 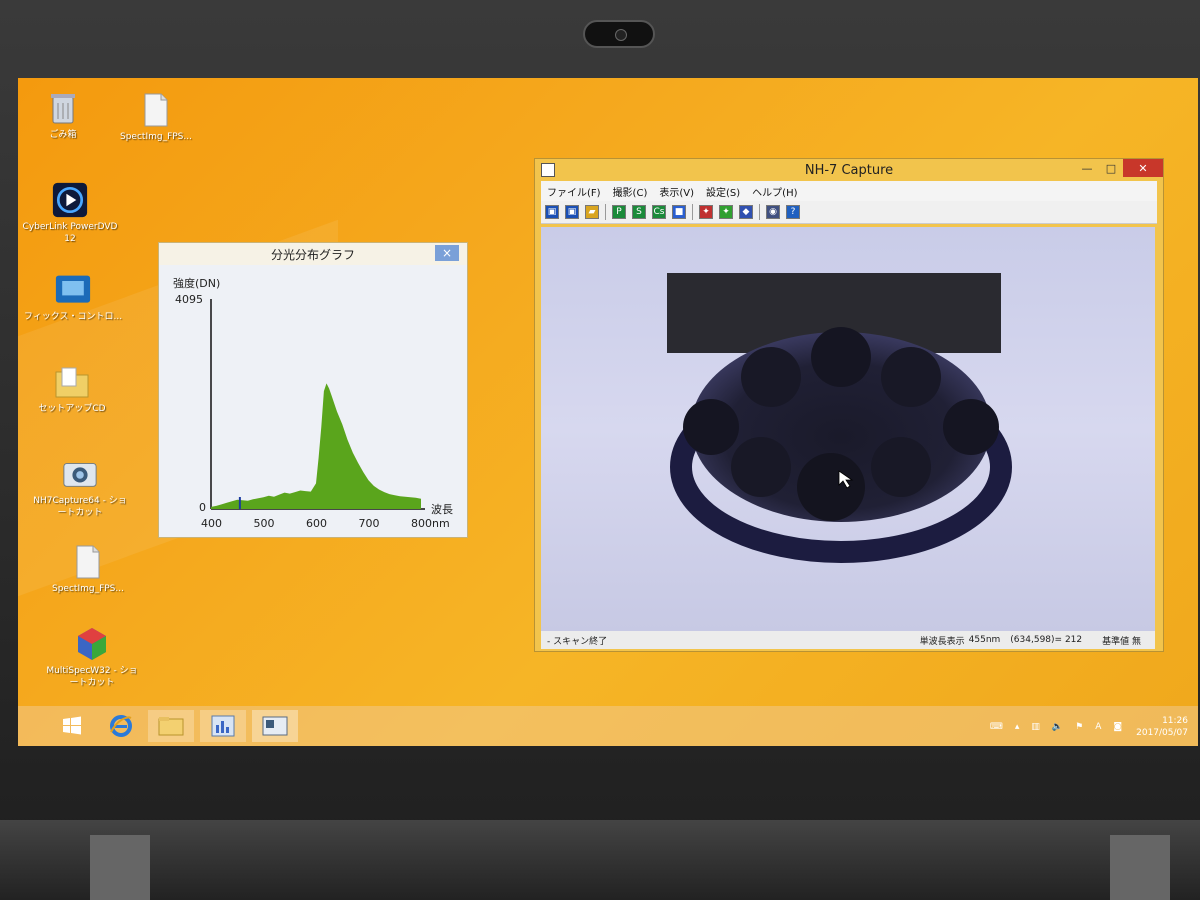 I want to click on taskbar-ie, so click(x=121, y=726).